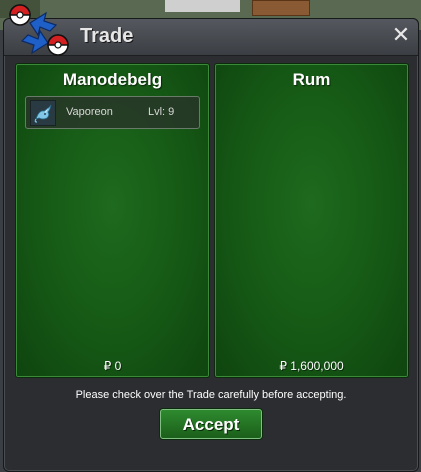  I want to click on money-offer: ₽ 1,600,000, so click(311, 366).